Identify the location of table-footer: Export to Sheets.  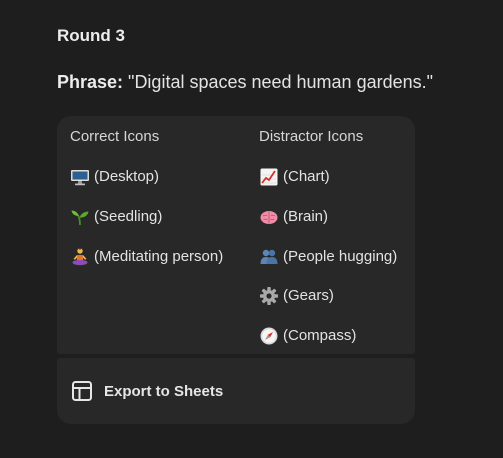
(236, 391).